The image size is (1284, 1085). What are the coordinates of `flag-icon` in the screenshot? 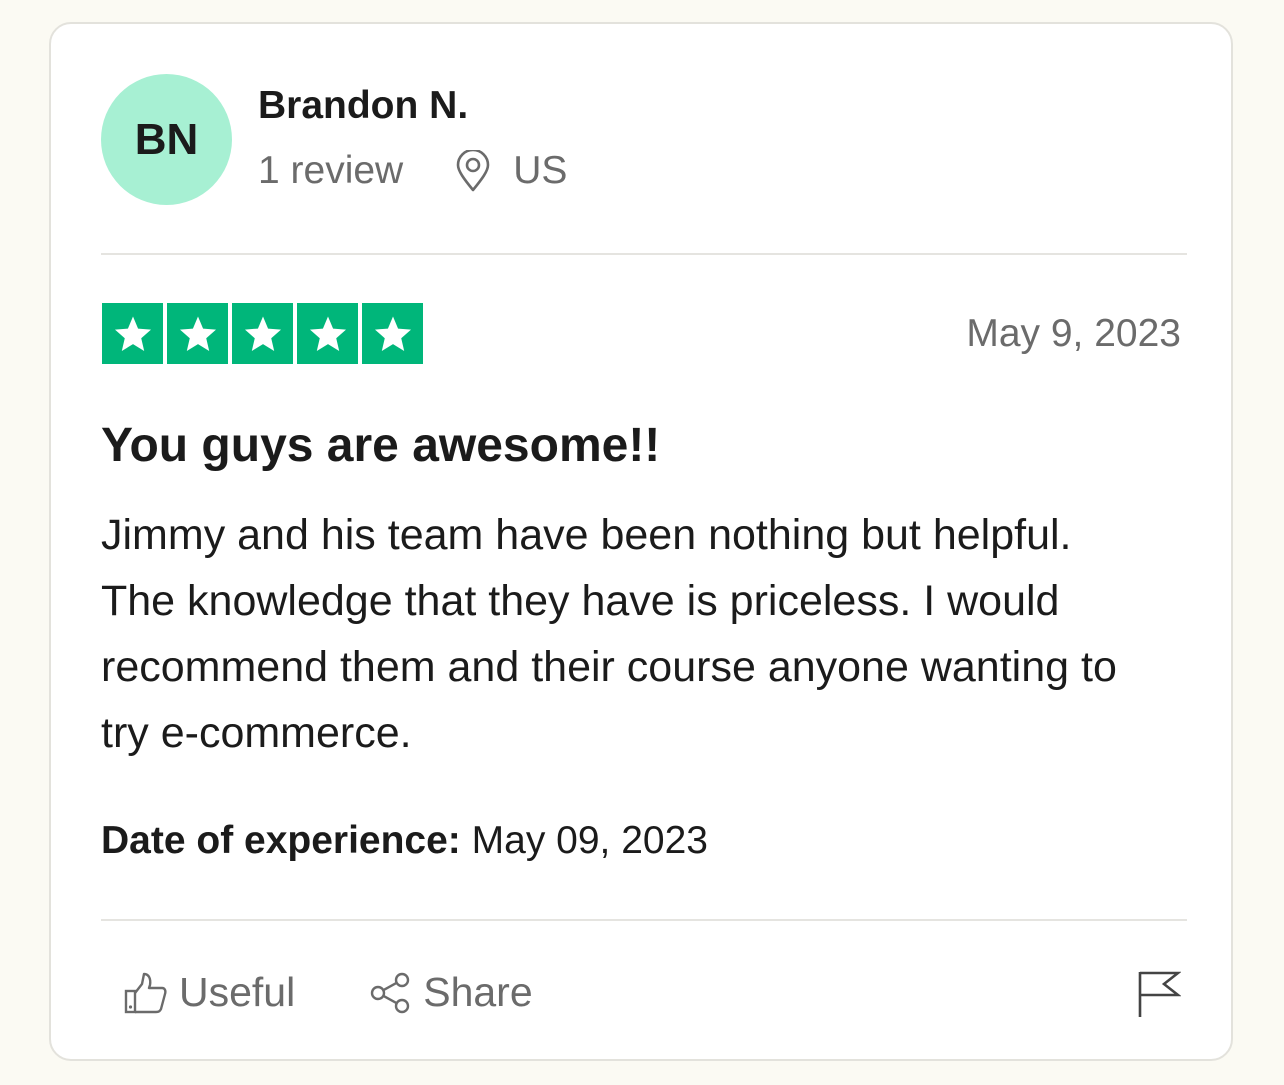 It's located at (1159, 994).